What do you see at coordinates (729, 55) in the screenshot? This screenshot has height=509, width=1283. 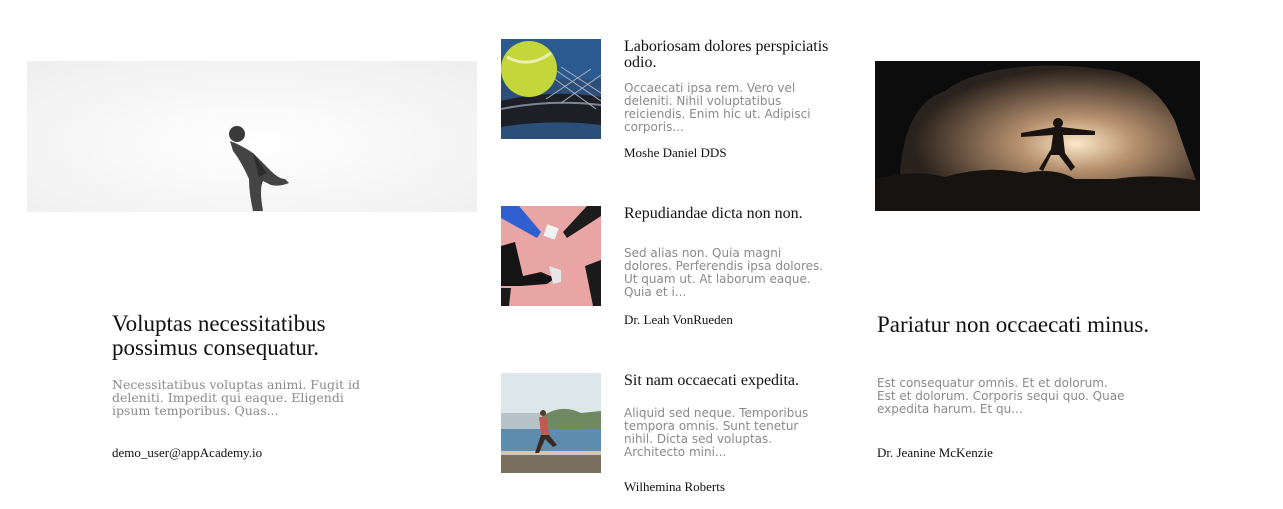 I see `list-item-1-title: Laboriosam dolores perspiciatis odio.` at bounding box center [729, 55].